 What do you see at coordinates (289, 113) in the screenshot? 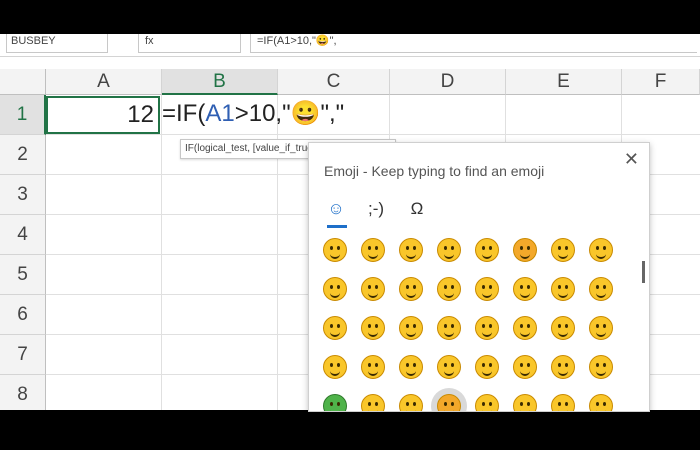
I see `formula-suffix: >10,"😀","` at bounding box center [289, 113].